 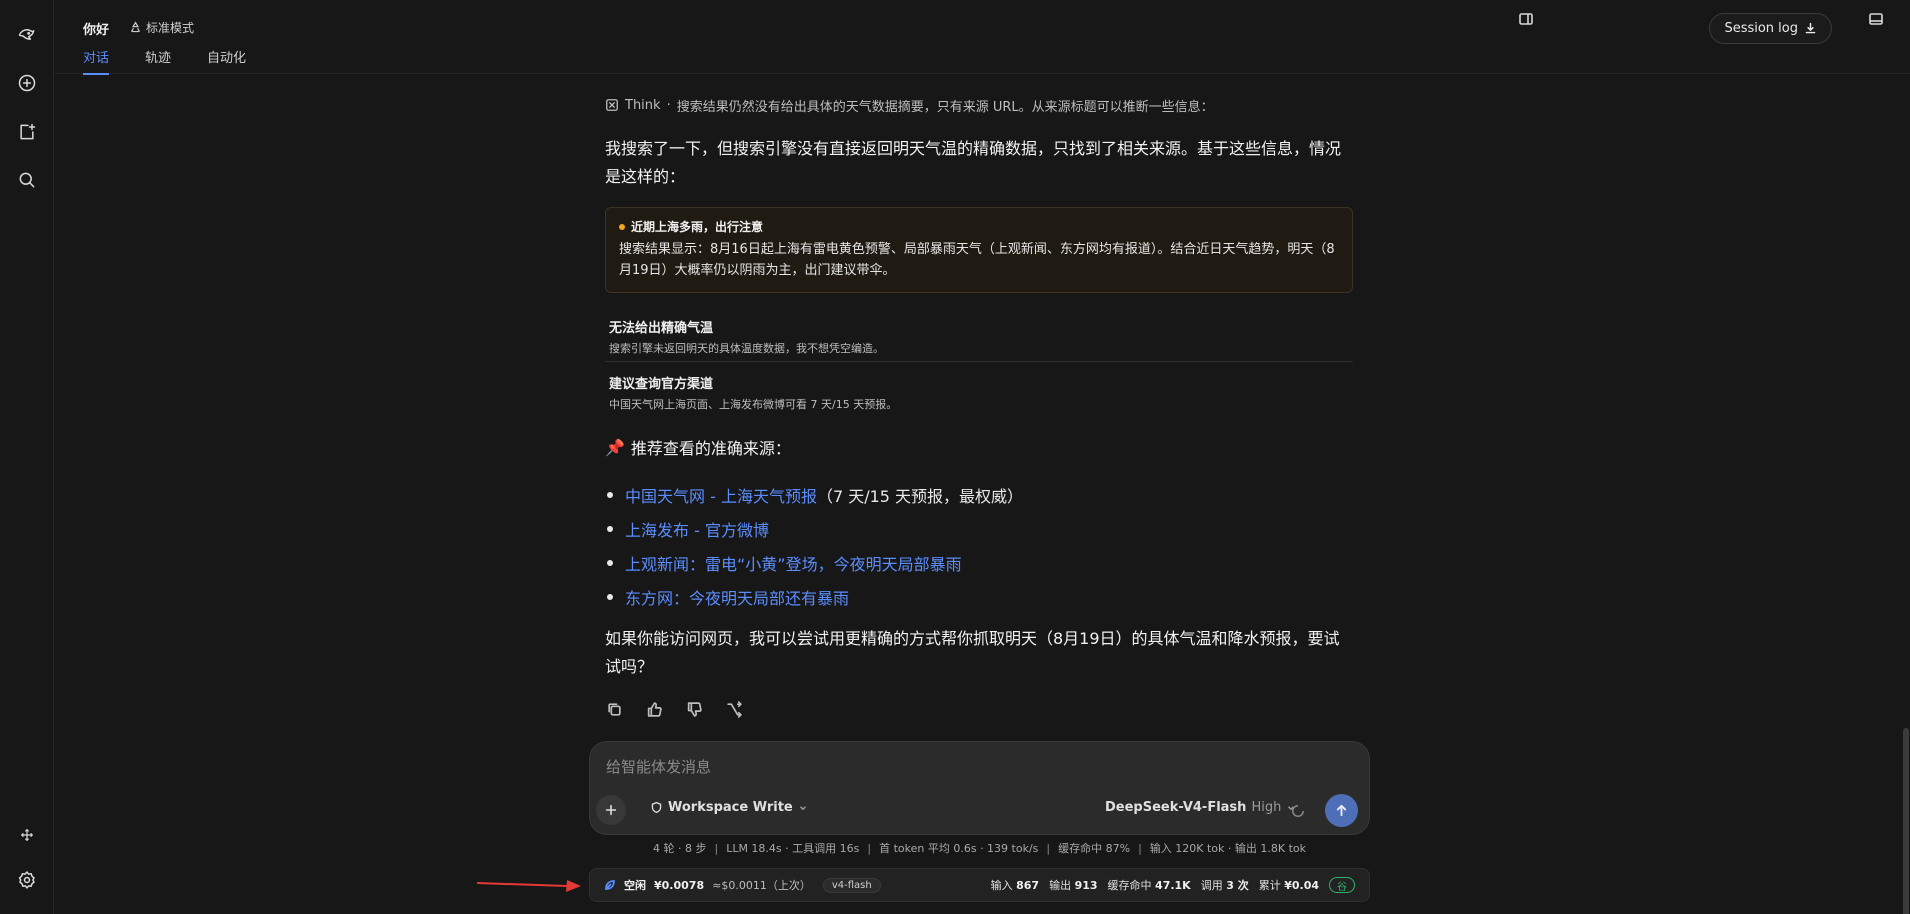 What do you see at coordinates (1761, 28) in the screenshot?
I see `session-log-label: Session log` at bounding box center [1761, 28].